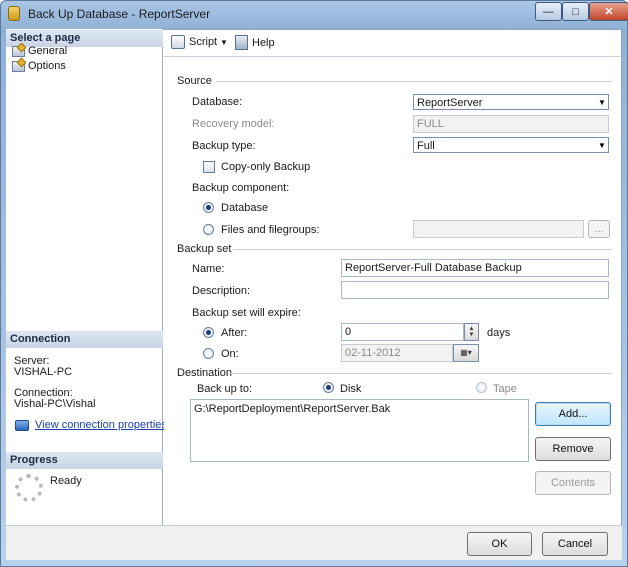 The image size is (628, 567). Describe the element at coordinates (511, 124) in the screenshot. I see `recovery-model-field: FULL` at that location.